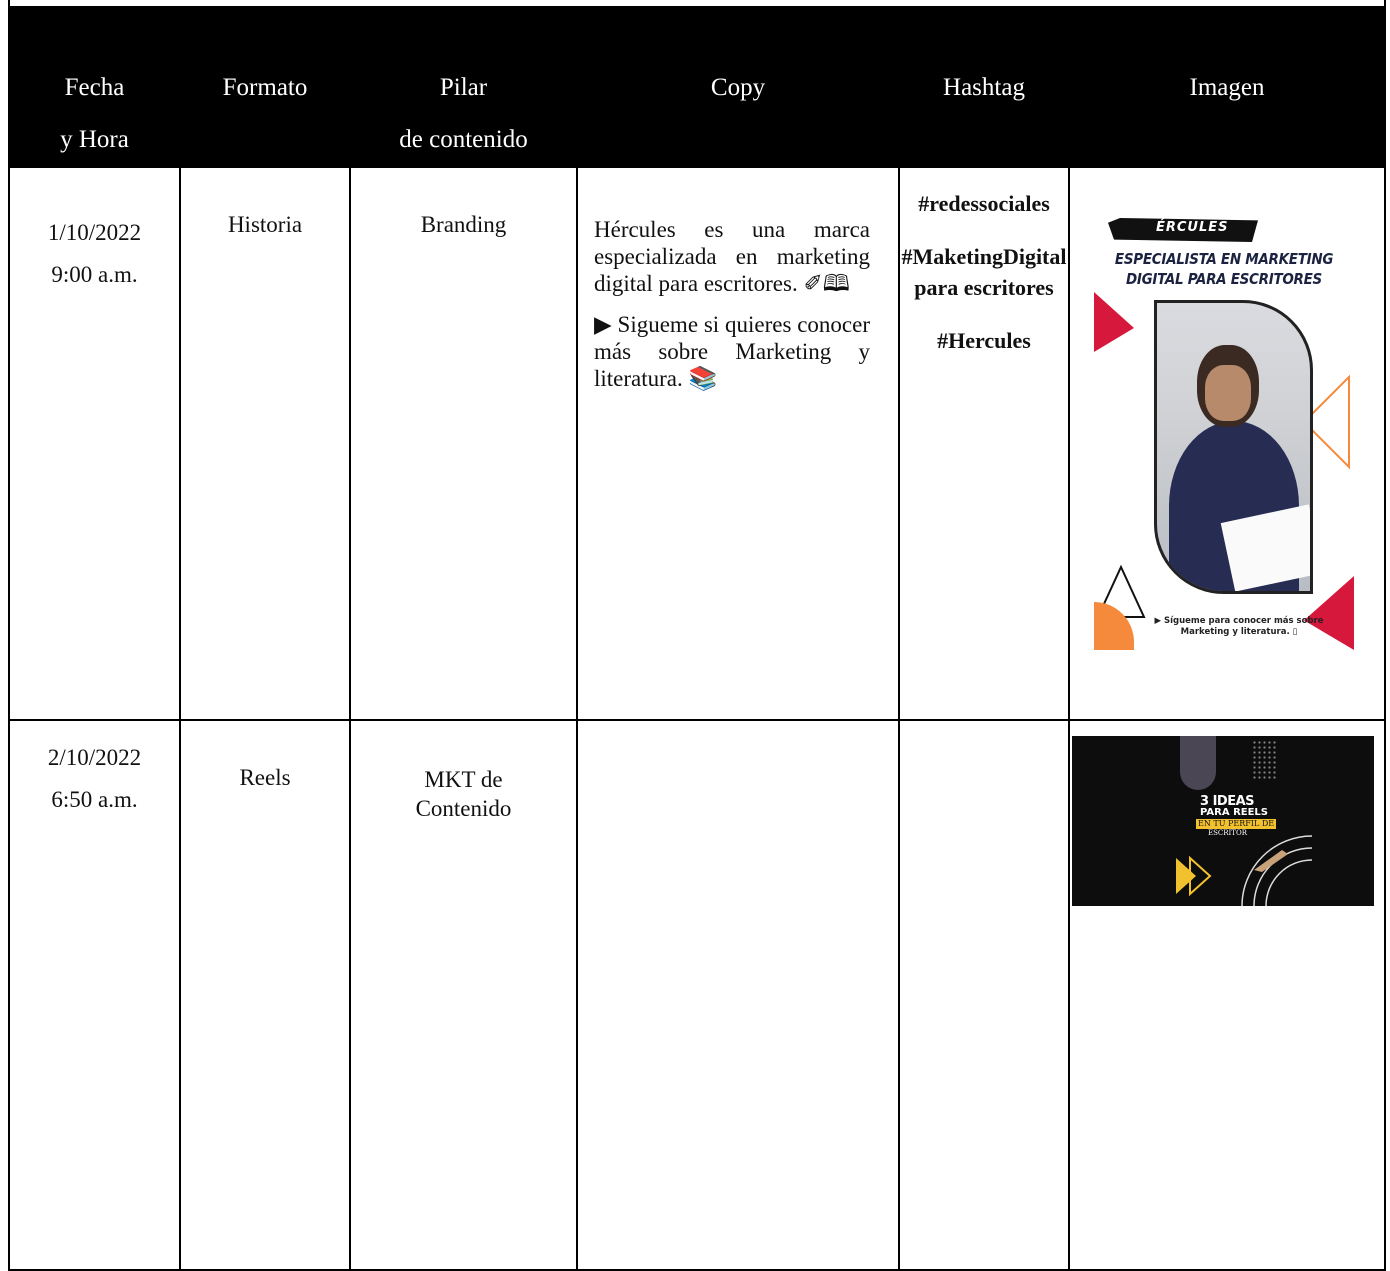  I want to click on pen-icon, so click(1271, 861).